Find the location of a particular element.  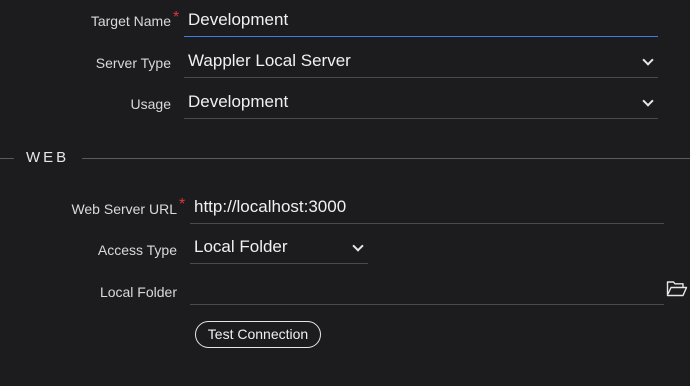

access-type-value: Local Folder is located at coordinates (241, 246).